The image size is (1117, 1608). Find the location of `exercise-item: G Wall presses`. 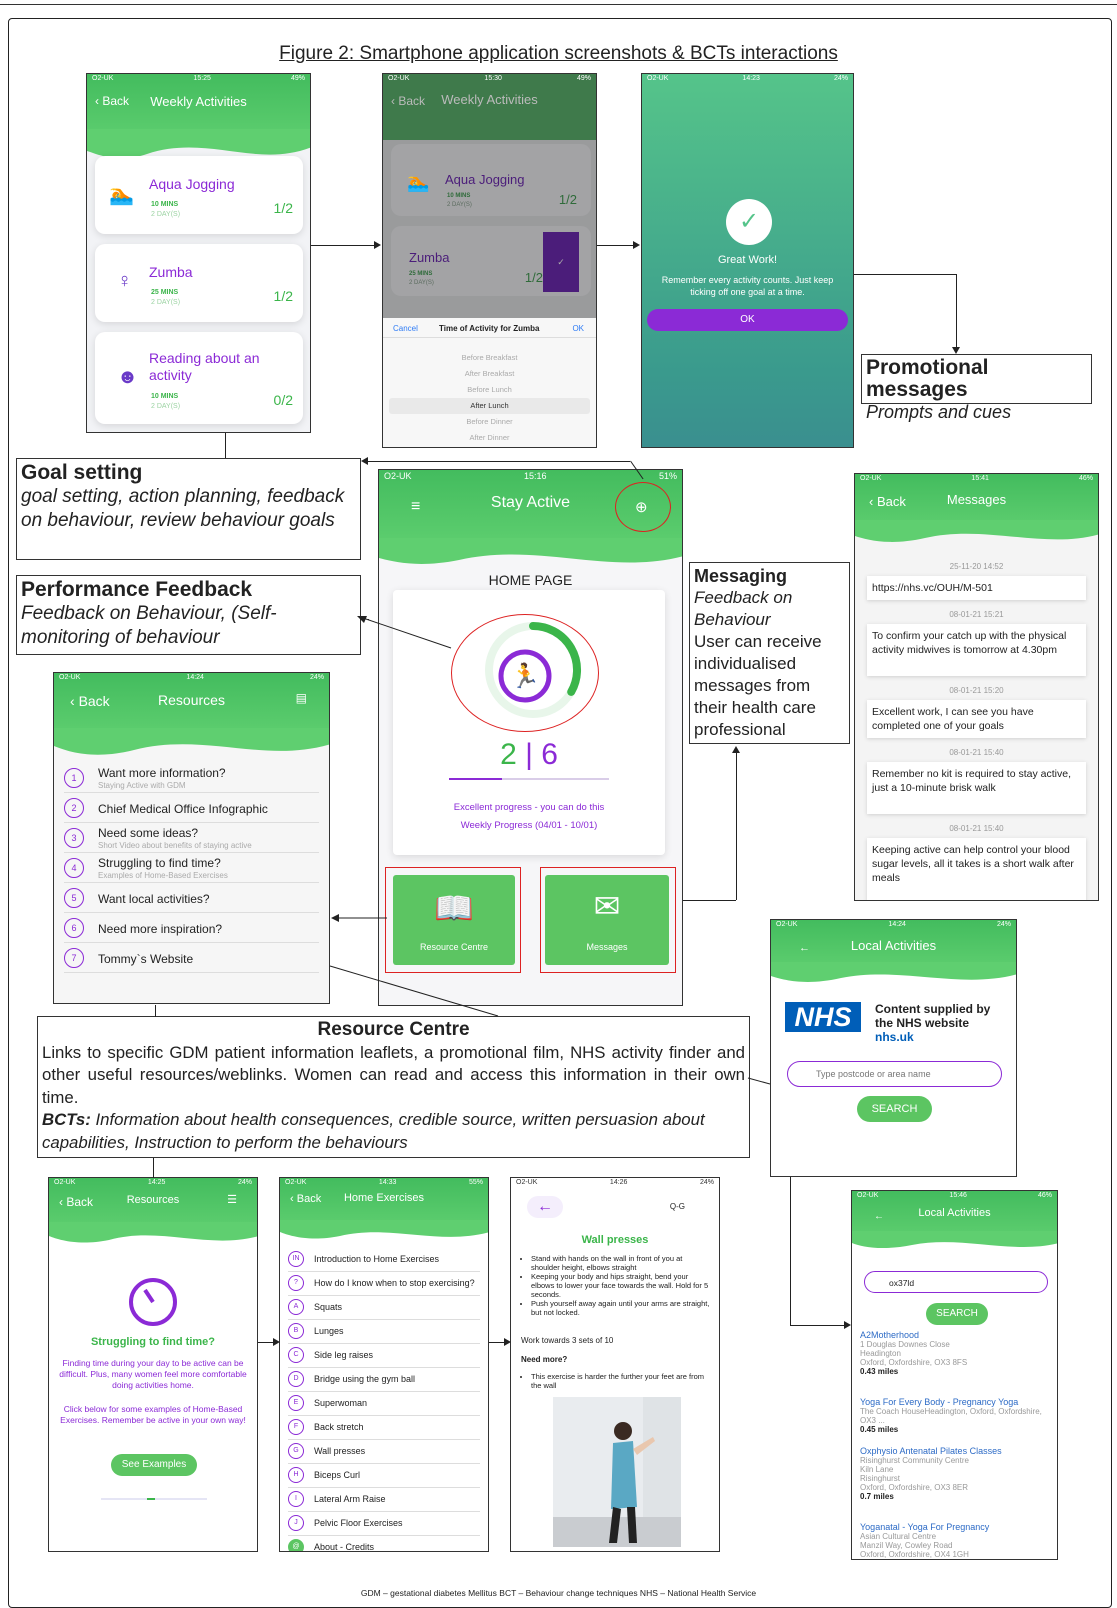

exercise-item: G Wall presses is located at coordinates (384, 1452).